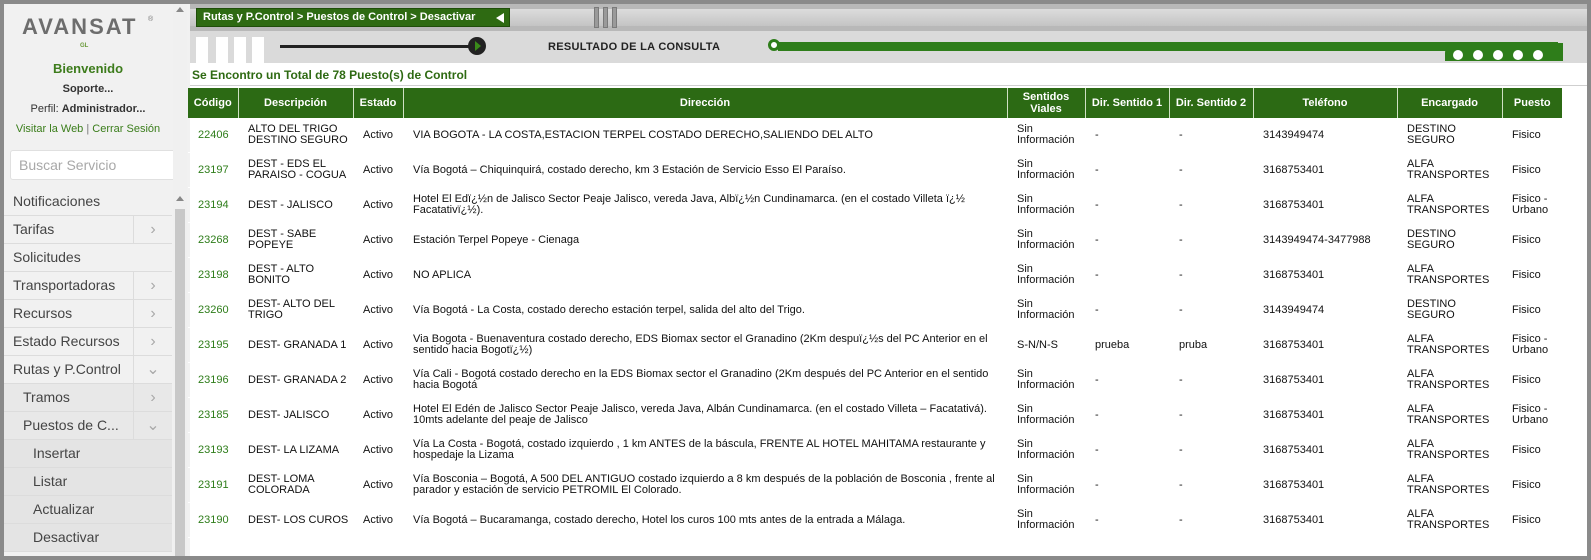  What do you see at coordinates (1449, 135) in the screenshot?
I see `table-cell: DESTINO SEGURO` at bounding box center [1449, 135].